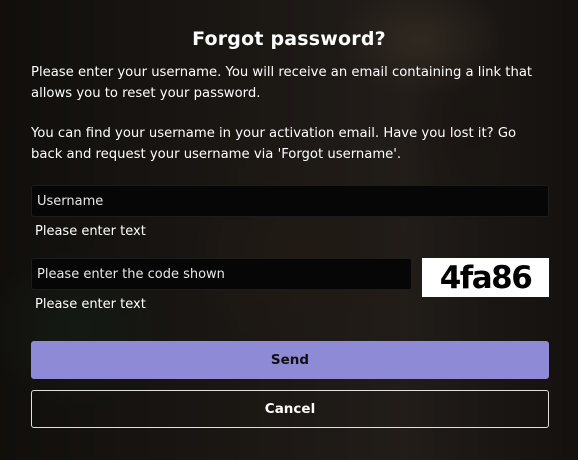  What do you see at coordinates (289, 39) in the screenshot?
I see `dialog-title: Forgot password?` at bounding box center [289, 39].